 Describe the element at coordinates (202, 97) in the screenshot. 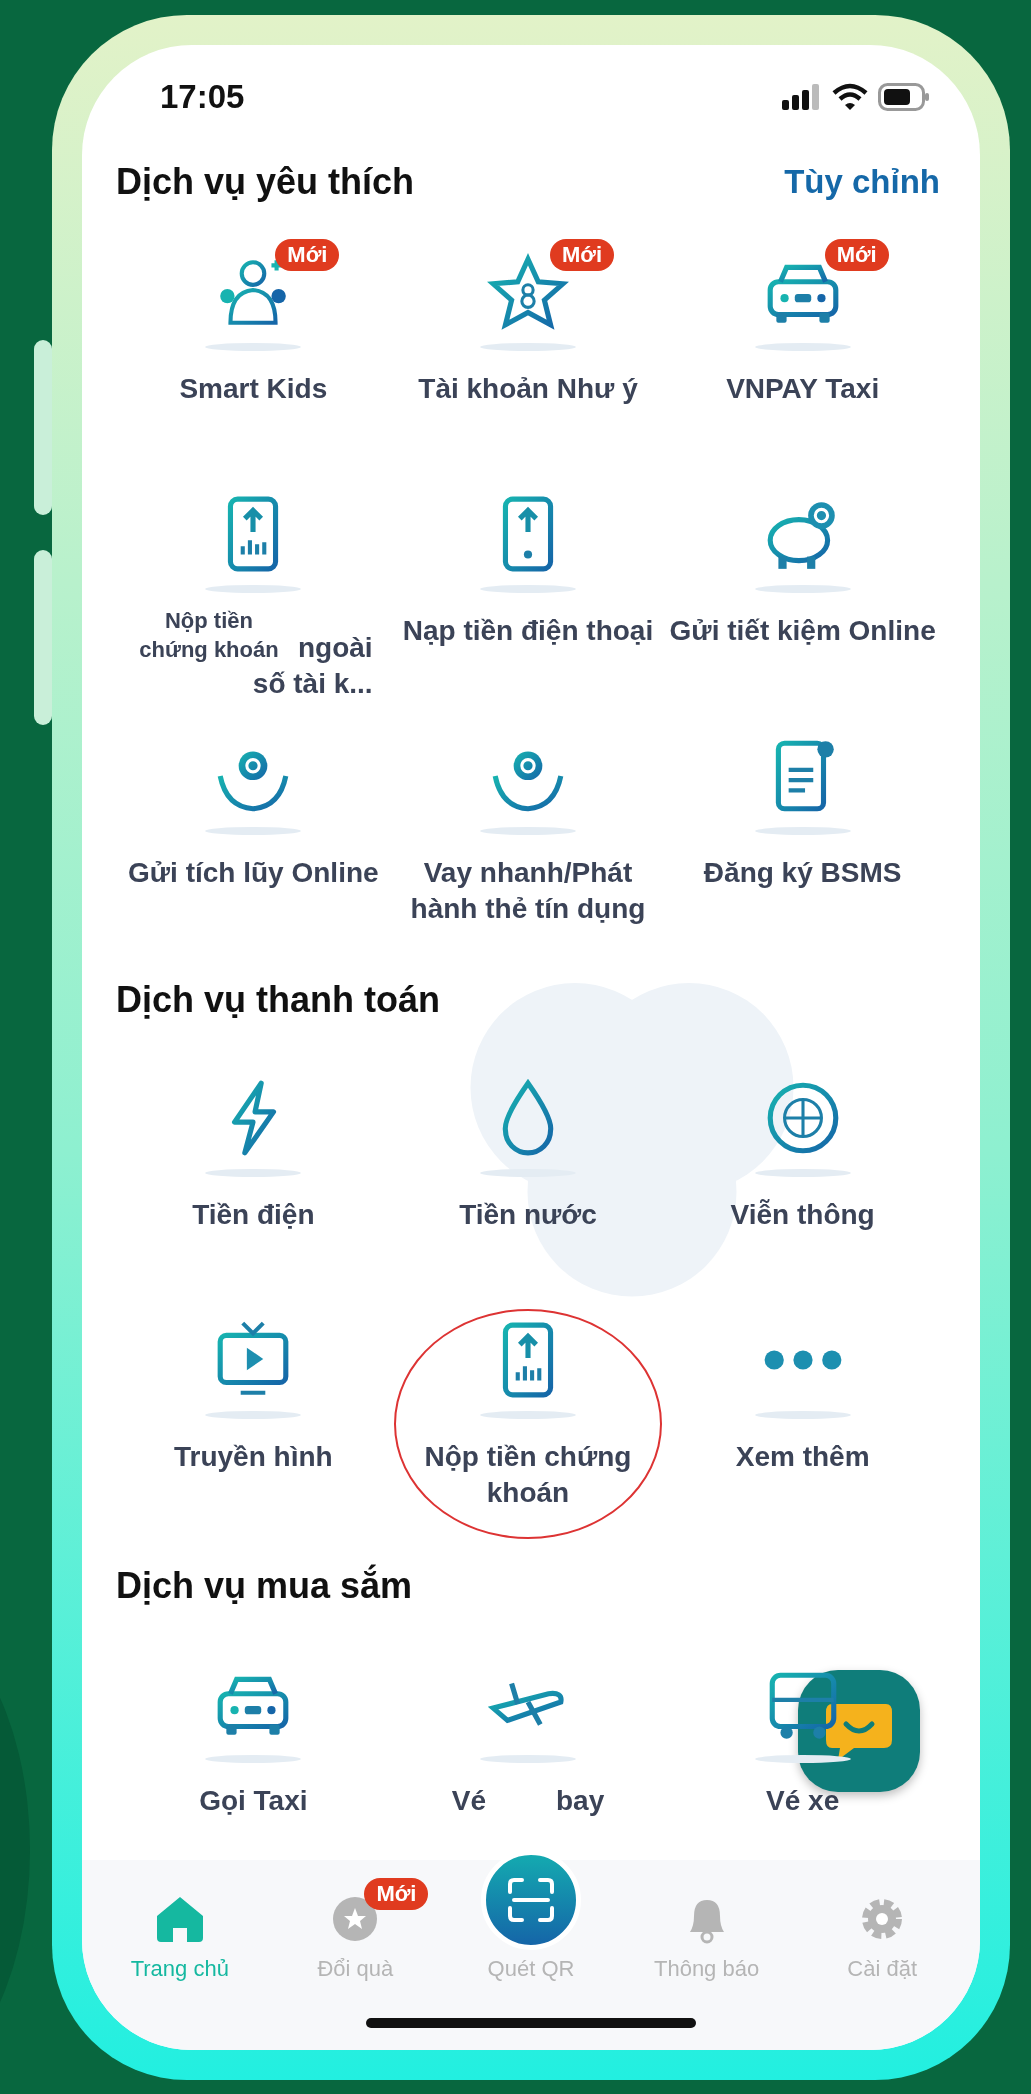

I see `status-time: 17:05` at that location.